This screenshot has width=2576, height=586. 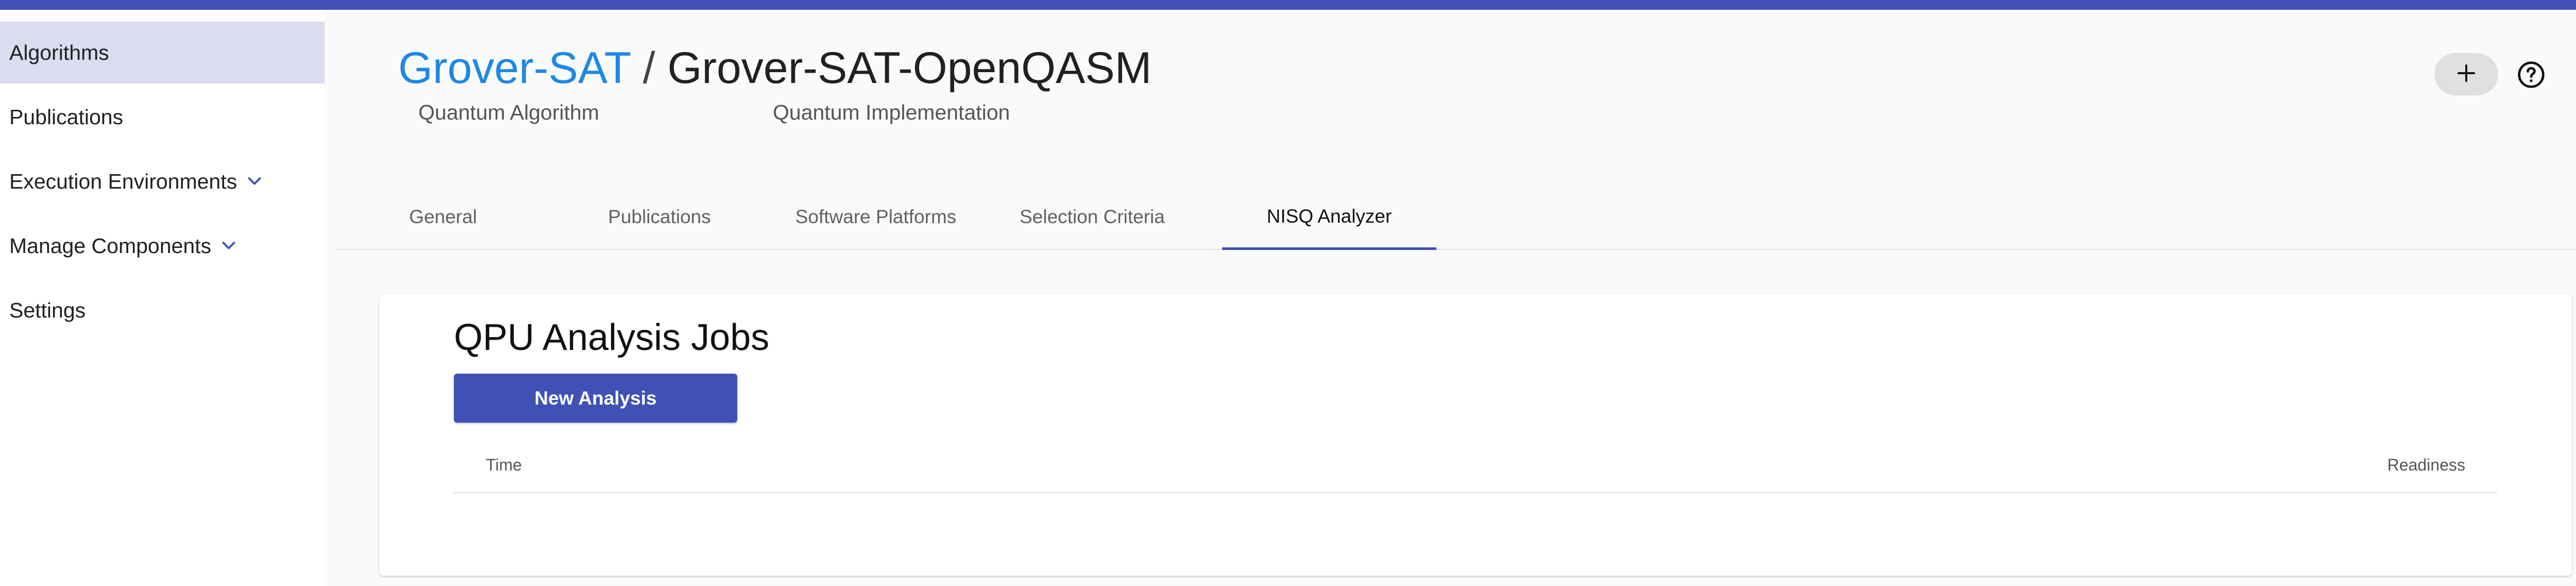 What do you see at coordinates (162, 310) in the screenshot?
I see `sidebar-item-settings: Settings` at bounding box center [162, 310].